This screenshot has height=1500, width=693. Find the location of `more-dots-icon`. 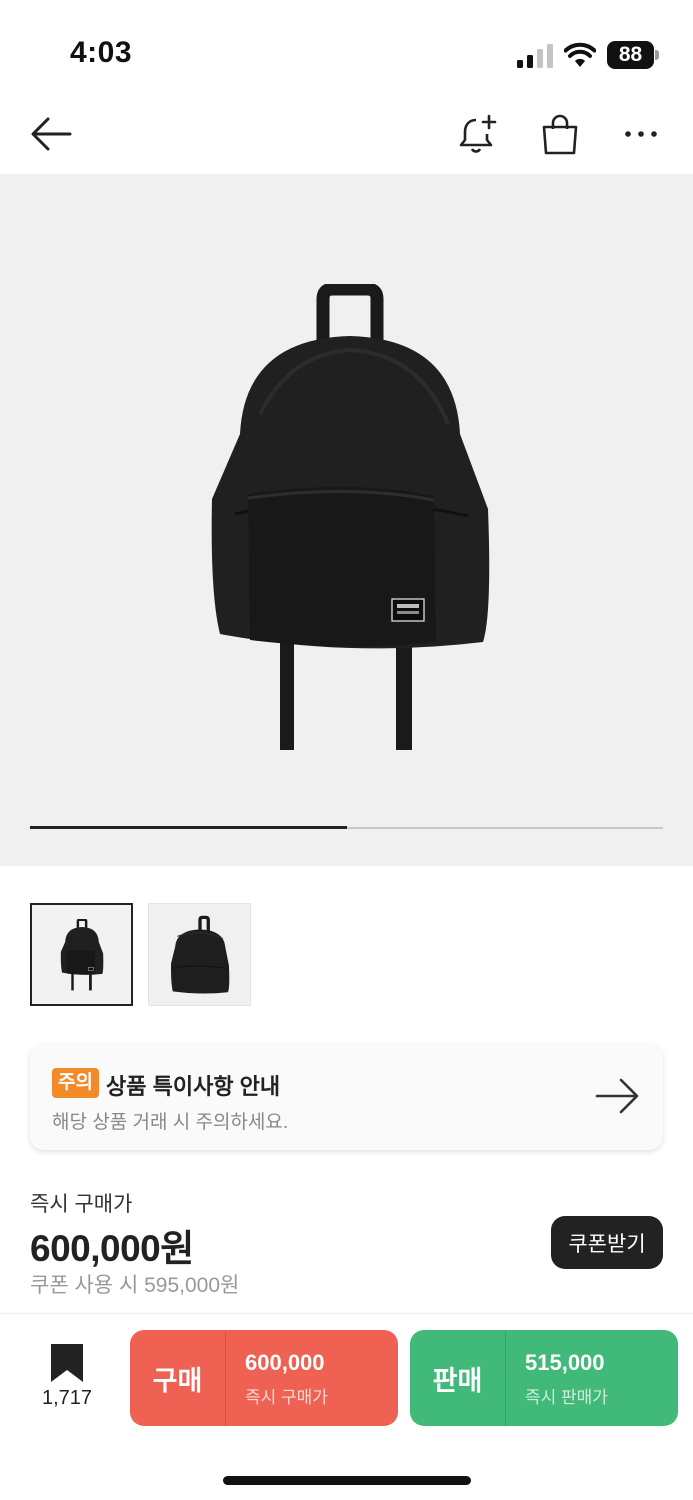

more-dots-icon is located at coordinates (641, 134).